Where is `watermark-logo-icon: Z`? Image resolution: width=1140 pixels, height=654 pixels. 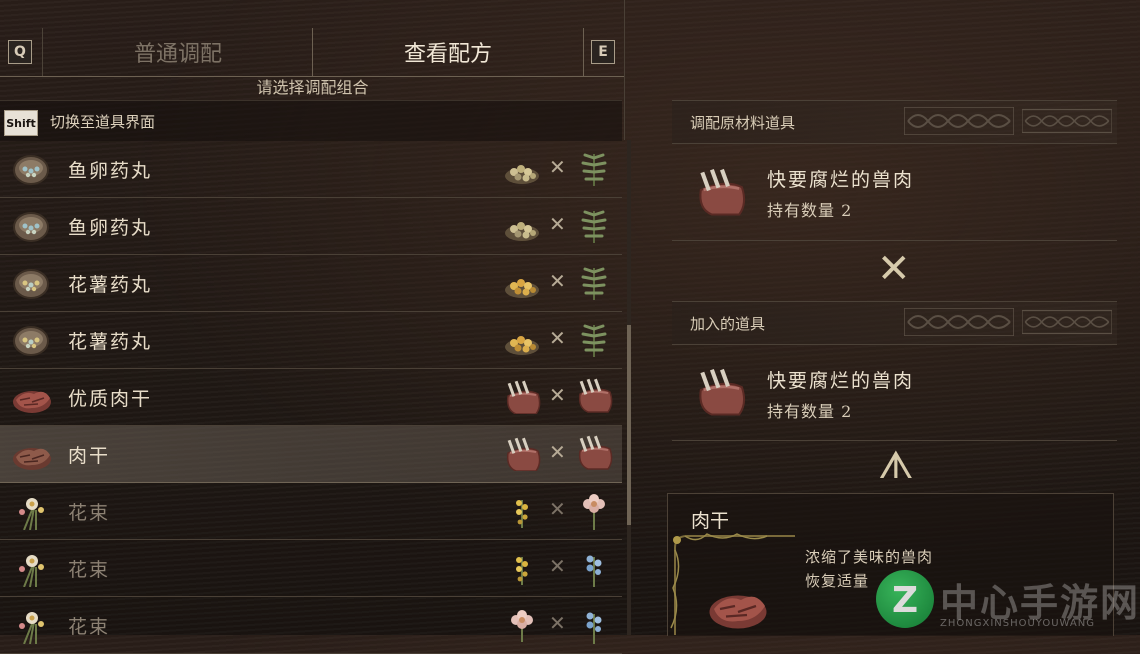 watermark-logo-icon: Z is located at coordinates (905, 599).